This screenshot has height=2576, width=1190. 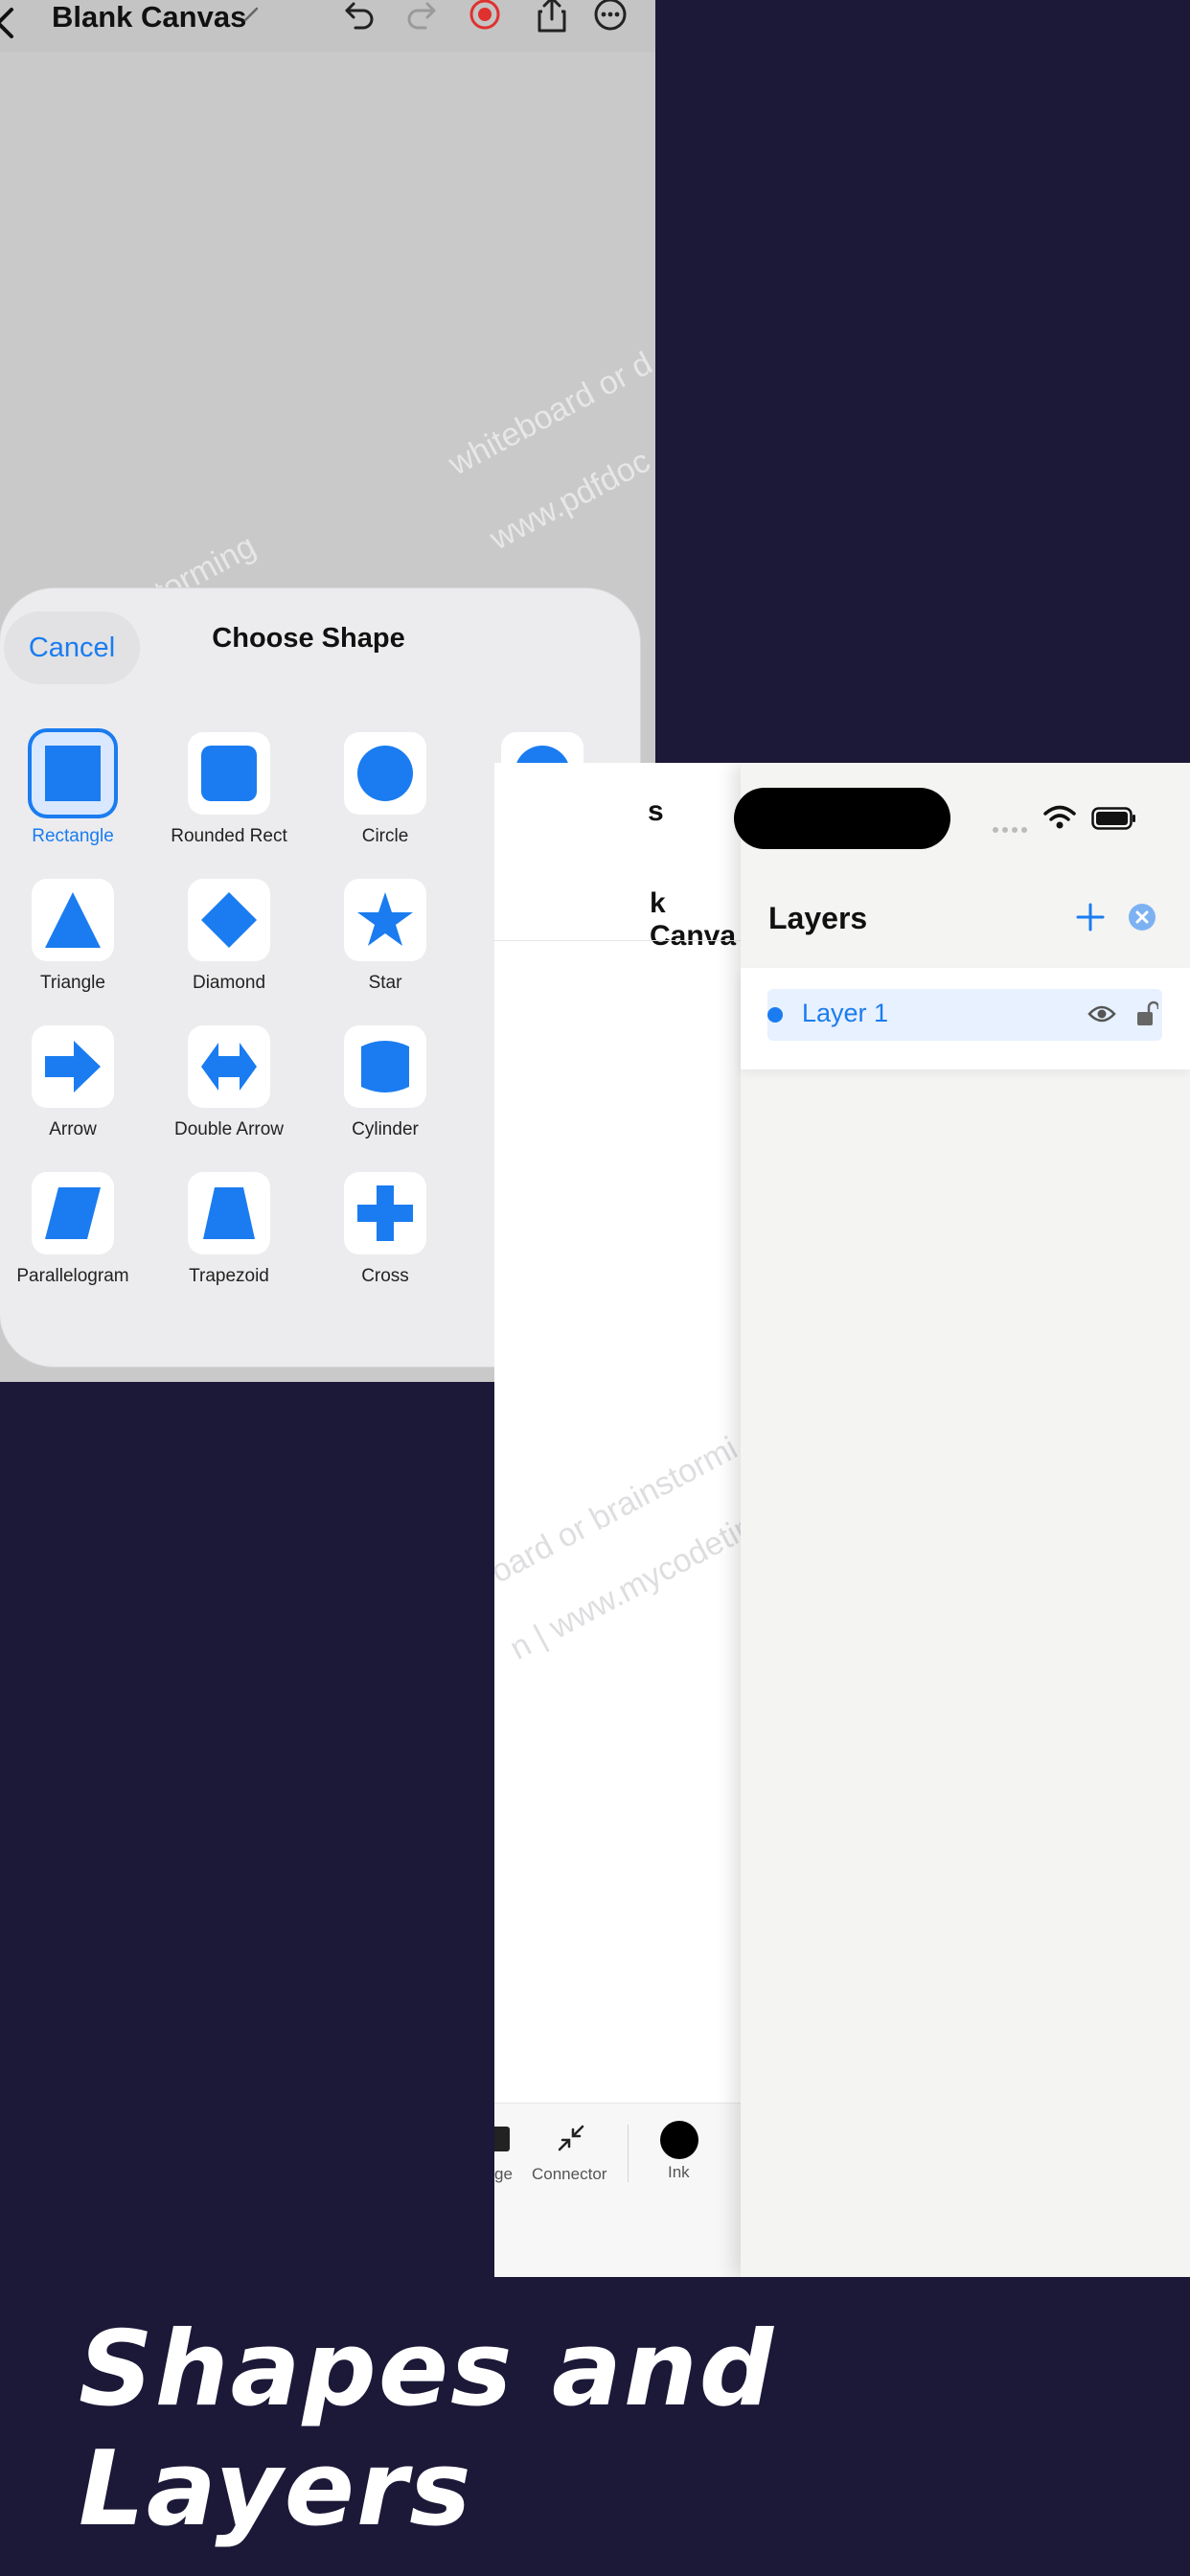 What do you see at coordinates (309, 638) in the screenshot?
I see `sheet-title: Choose Shape` at bounding box center [309, 638].